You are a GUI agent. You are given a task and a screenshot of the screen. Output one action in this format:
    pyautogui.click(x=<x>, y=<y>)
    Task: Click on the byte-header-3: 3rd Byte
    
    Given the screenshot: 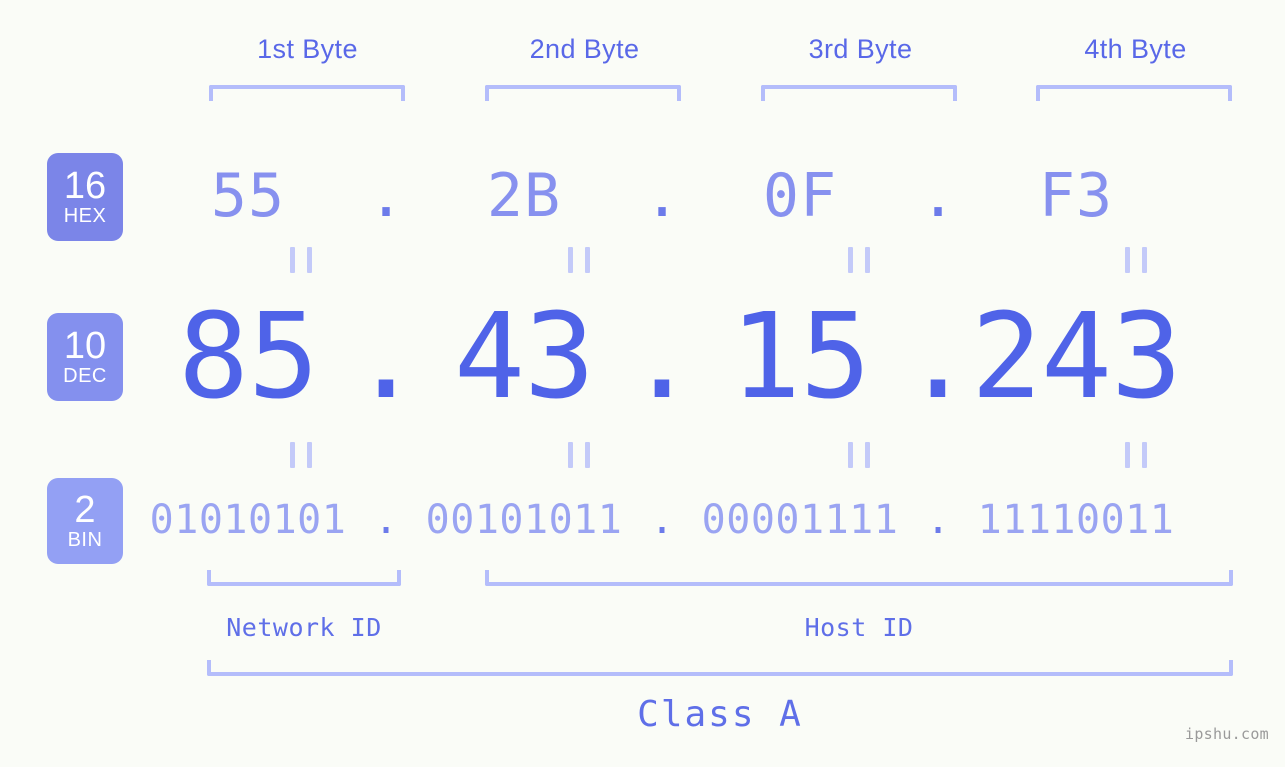 What is the action you would take?
    pyautogui.click(x=860, y=49)
    